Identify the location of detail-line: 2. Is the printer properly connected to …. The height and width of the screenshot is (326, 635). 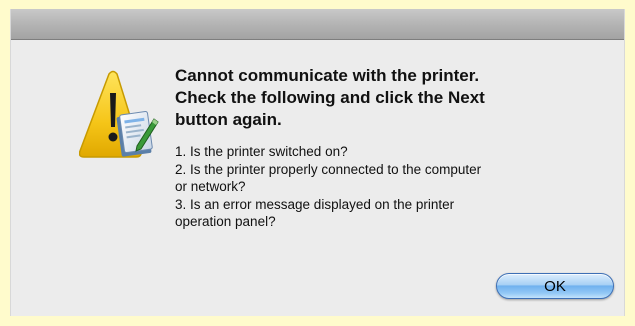
(328, 169).